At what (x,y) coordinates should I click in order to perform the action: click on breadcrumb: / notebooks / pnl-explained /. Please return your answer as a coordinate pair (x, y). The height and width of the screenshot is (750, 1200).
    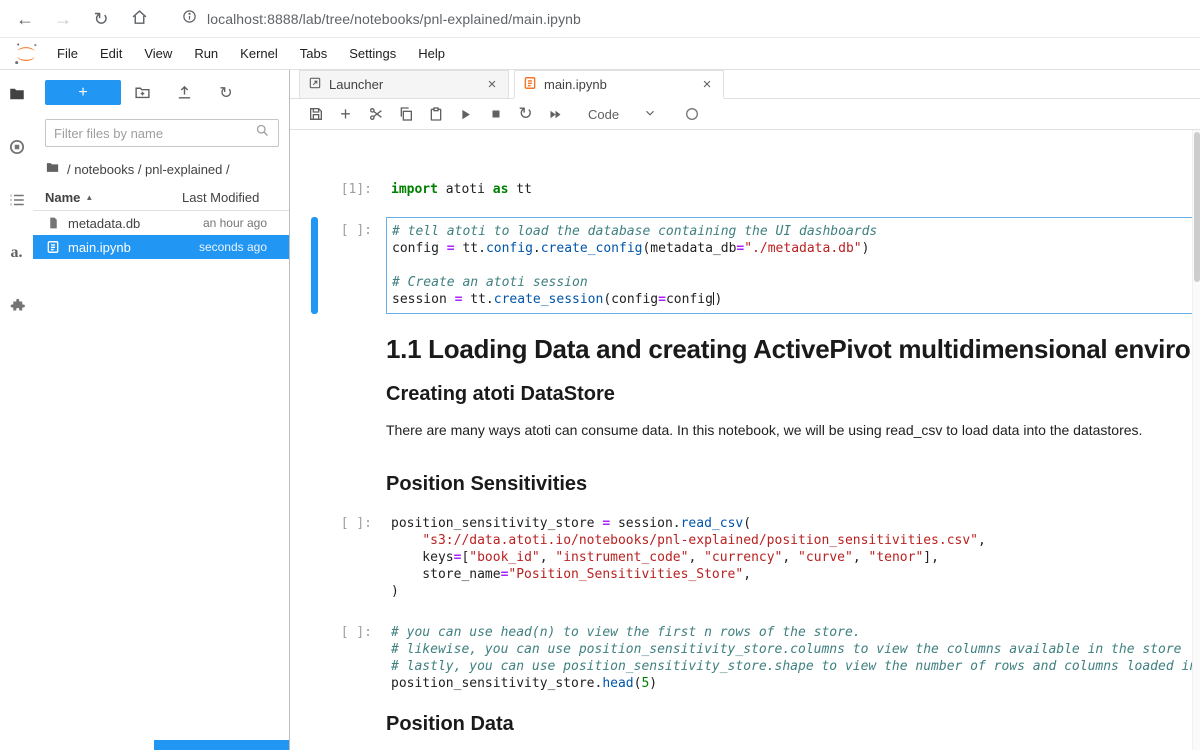
    Looking at the image, I should click on (161, 168).